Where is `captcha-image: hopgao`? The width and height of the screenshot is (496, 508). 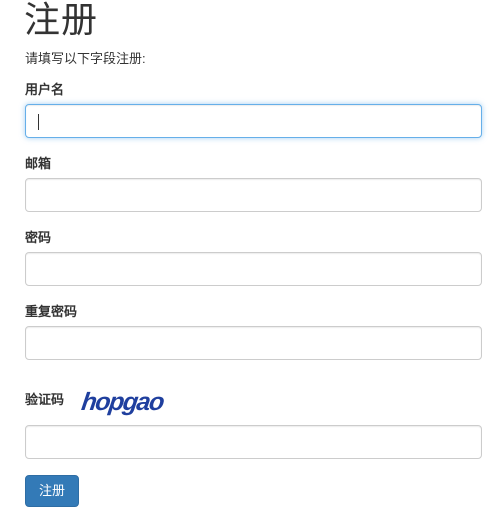 captcha-image: hopgao is located at coordinates (123, 401).